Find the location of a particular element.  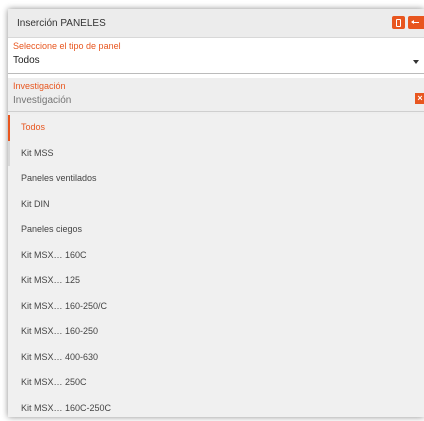

option-item: Todos is located at coordinates (216, 128).